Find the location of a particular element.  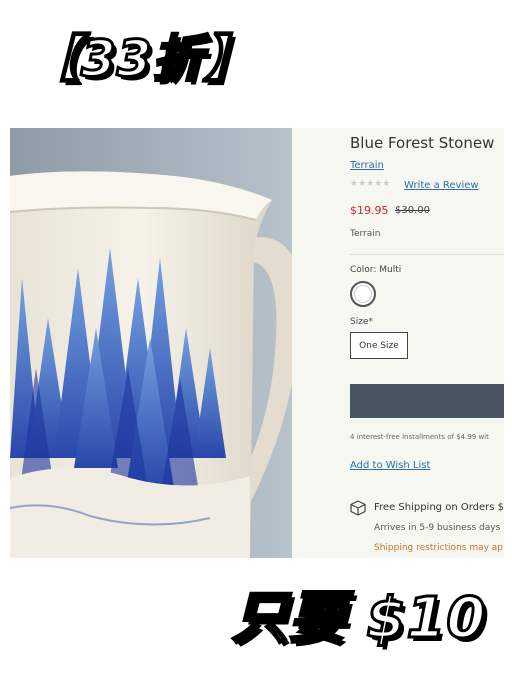

divider is located at coordinates (427, 254).